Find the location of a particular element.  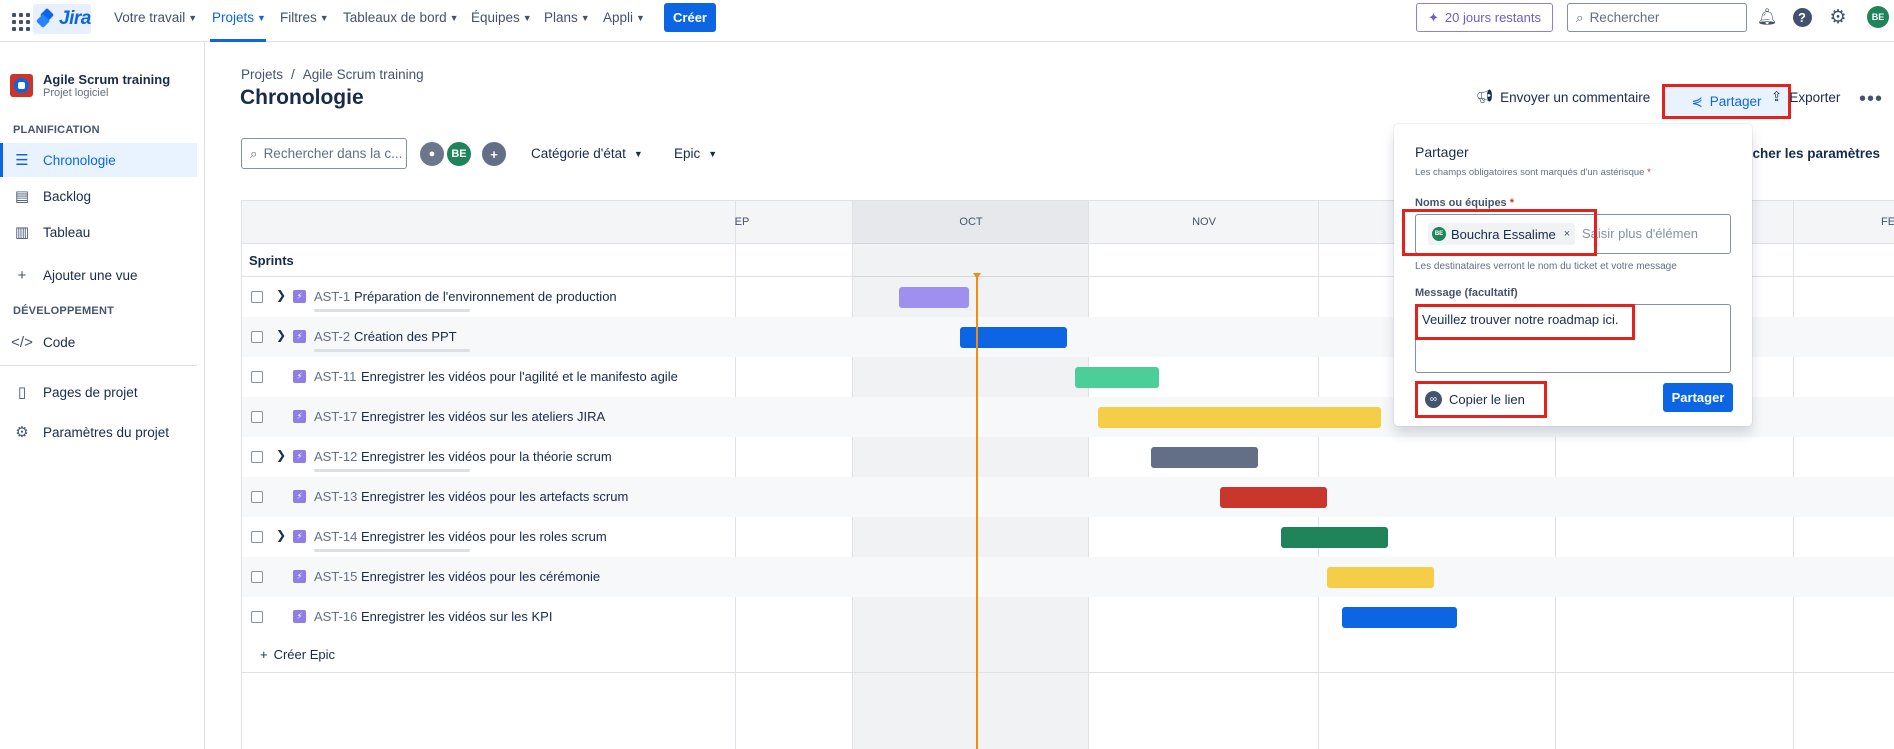

more-actions-icon: ••• is located at coordinates (1871, 99).